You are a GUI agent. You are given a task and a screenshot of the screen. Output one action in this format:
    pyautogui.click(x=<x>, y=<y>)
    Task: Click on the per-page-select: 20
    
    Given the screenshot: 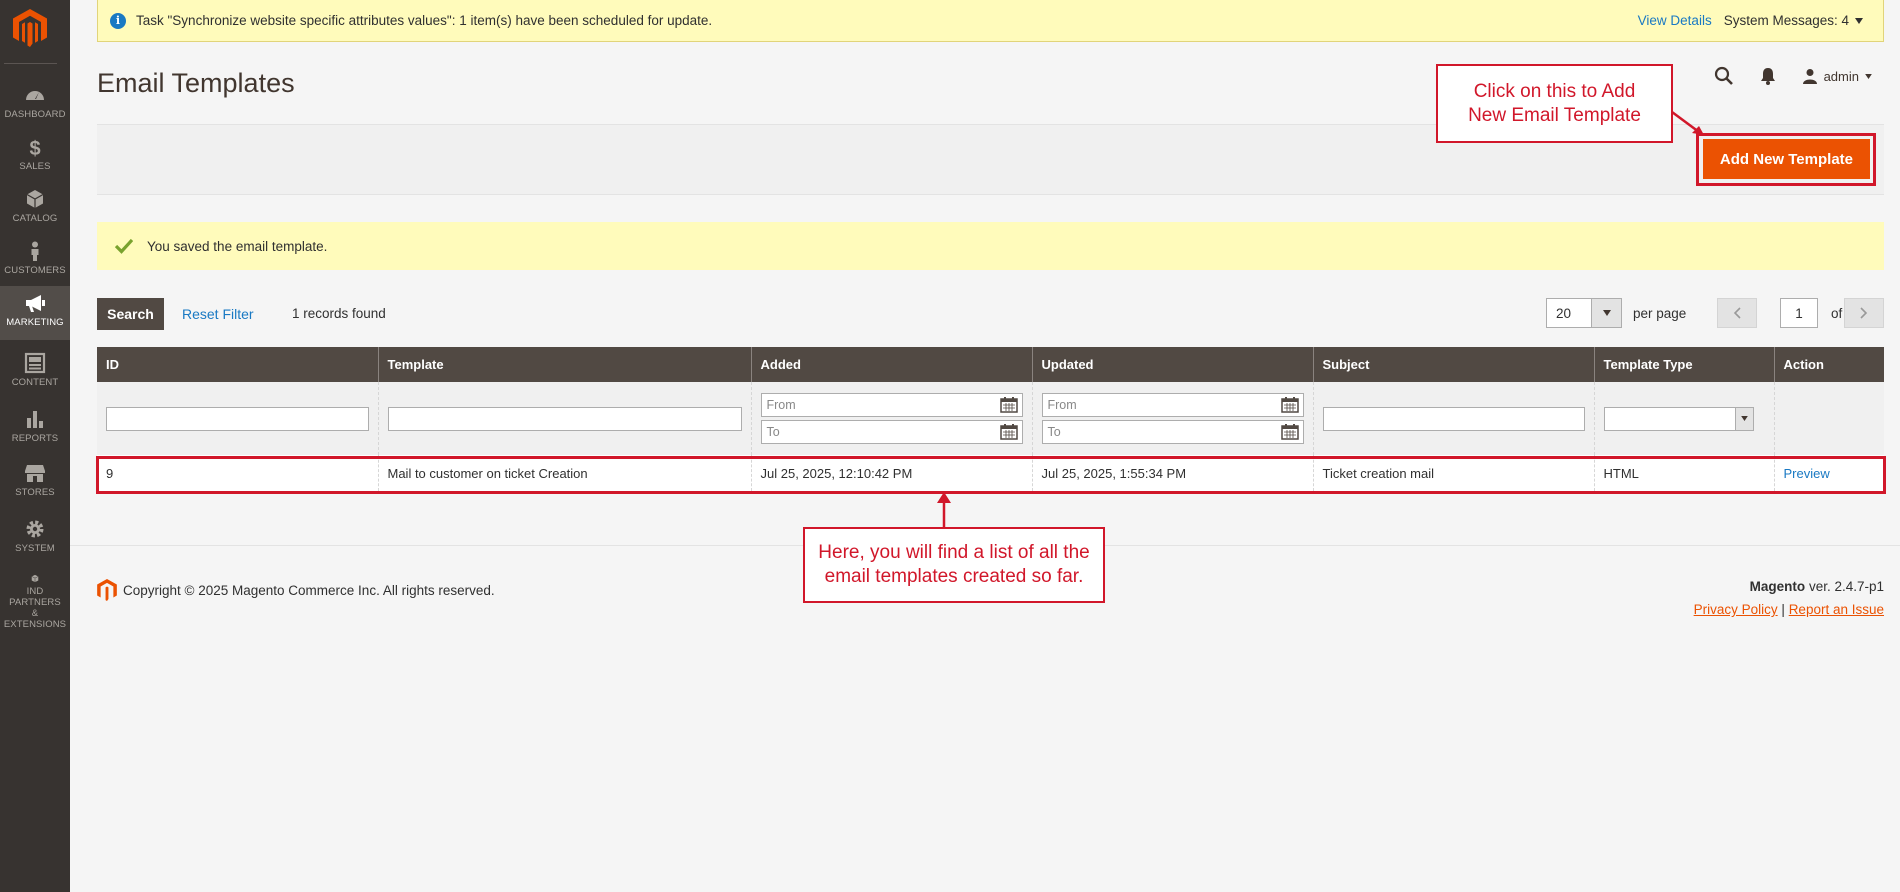 What is the action you would take?
    pyautogui.click(x=1584, y=313)
    